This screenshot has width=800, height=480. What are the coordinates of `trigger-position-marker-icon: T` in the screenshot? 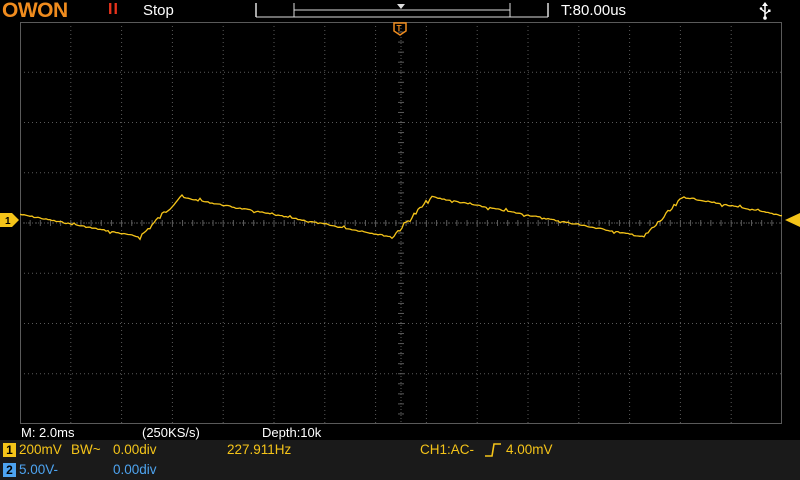 It's located at (400, 29).